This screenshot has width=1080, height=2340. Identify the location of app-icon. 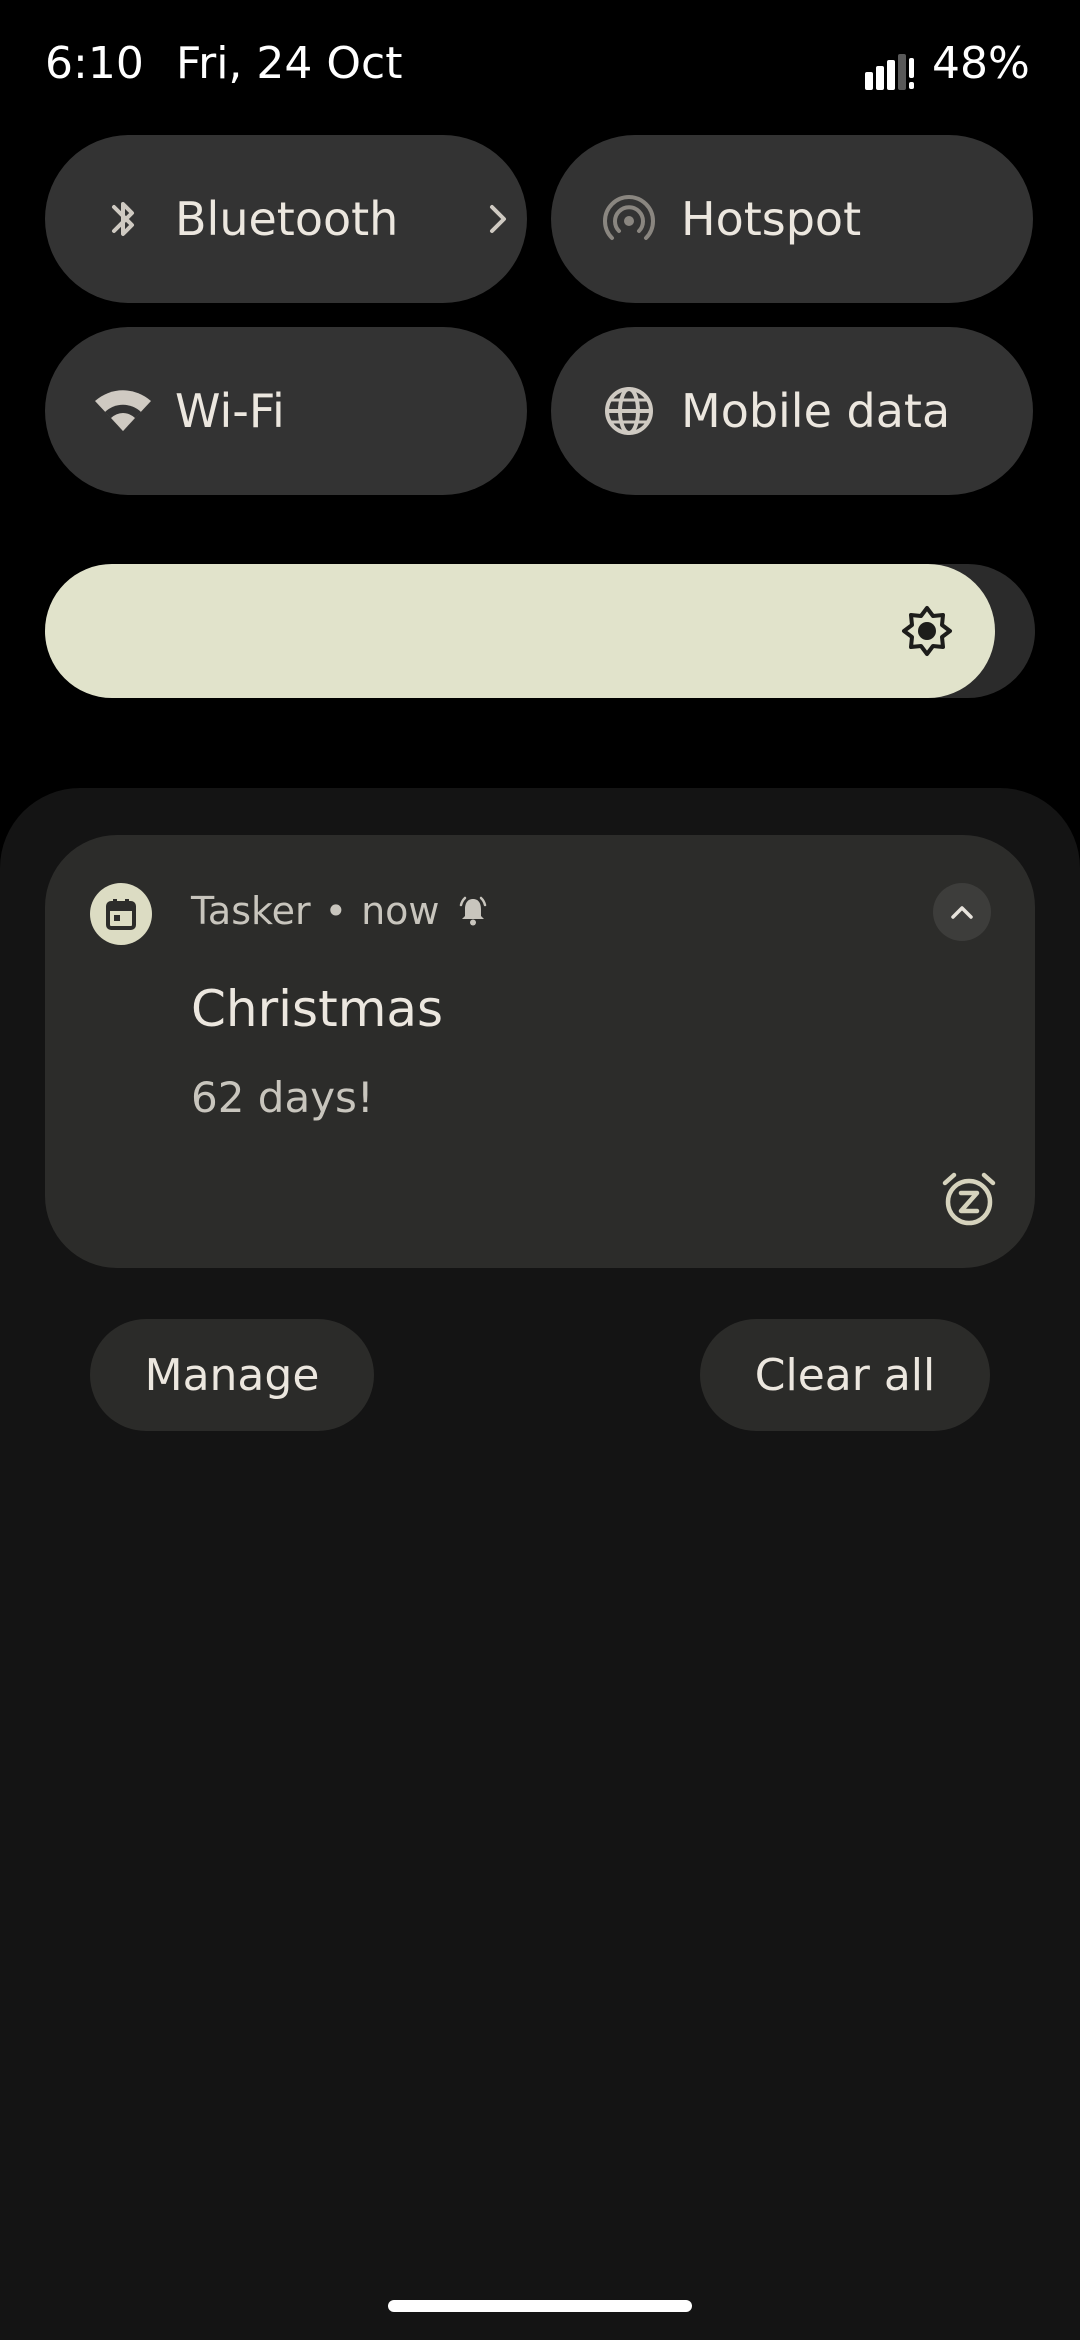
(121, 914).